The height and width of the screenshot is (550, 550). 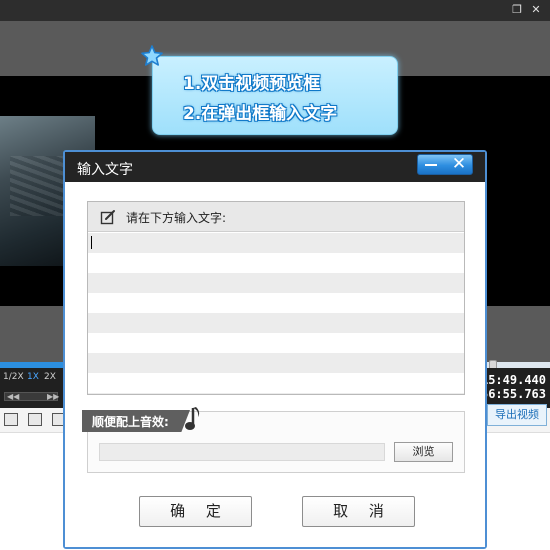 What do you see at coordinates (273, 440) in the screenshot?
I see `sound-effect-panel: 顺便配上音效: 浏览` at bounding box center [273, 440].